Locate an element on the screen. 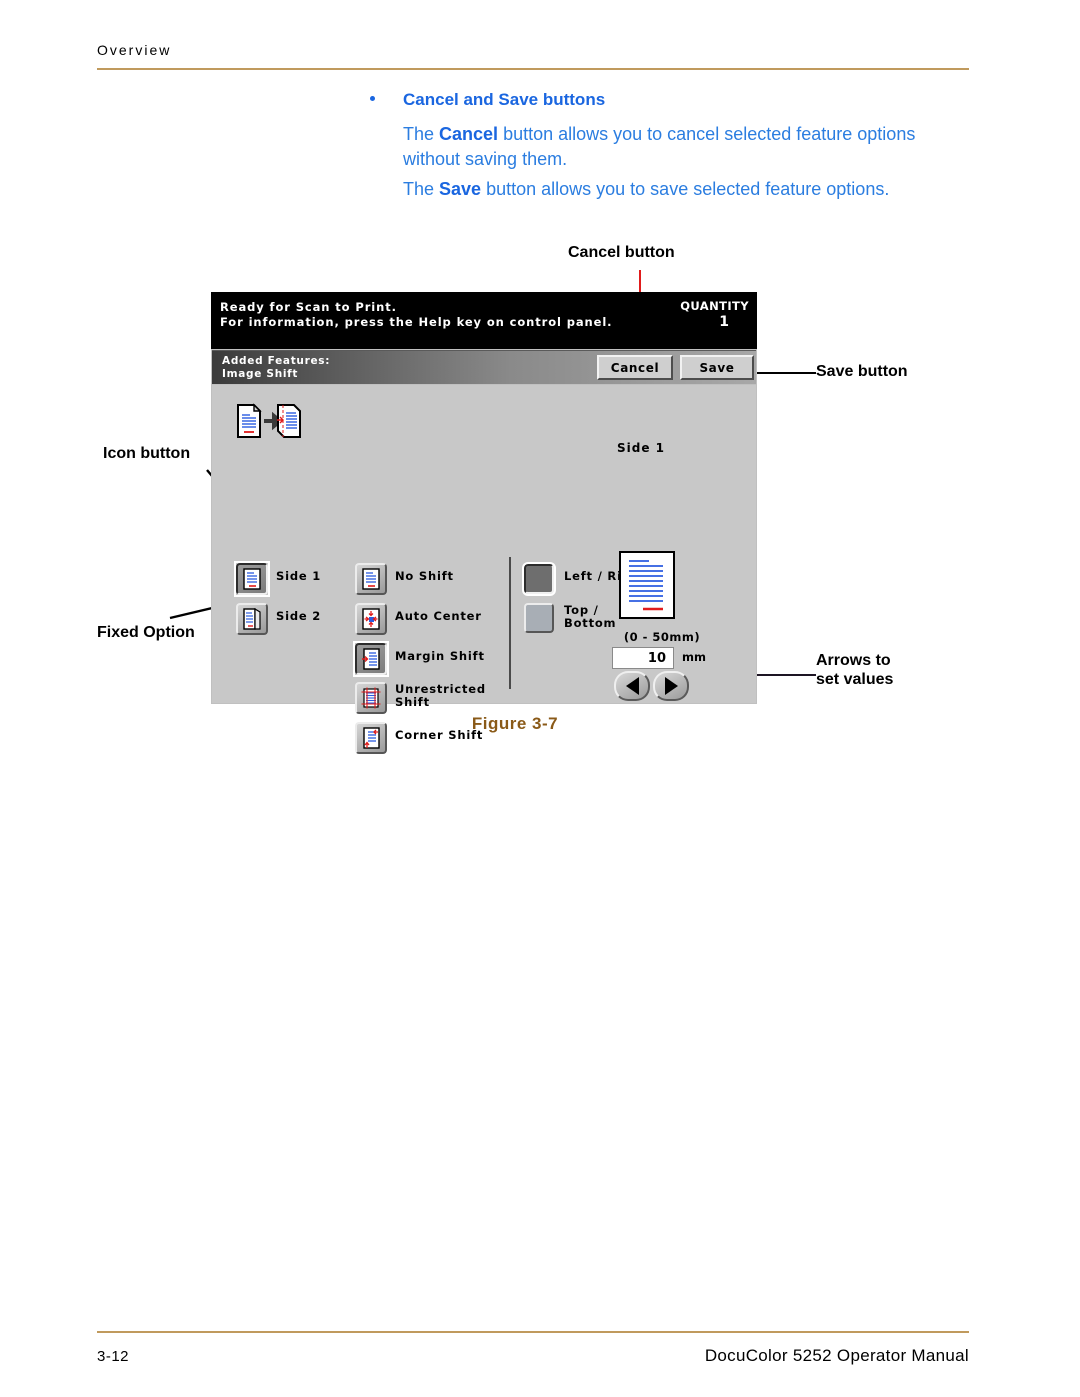 The height and width of the screenshot is (1397, 1080). margin-shift-button is located at coordinates (371, 659).